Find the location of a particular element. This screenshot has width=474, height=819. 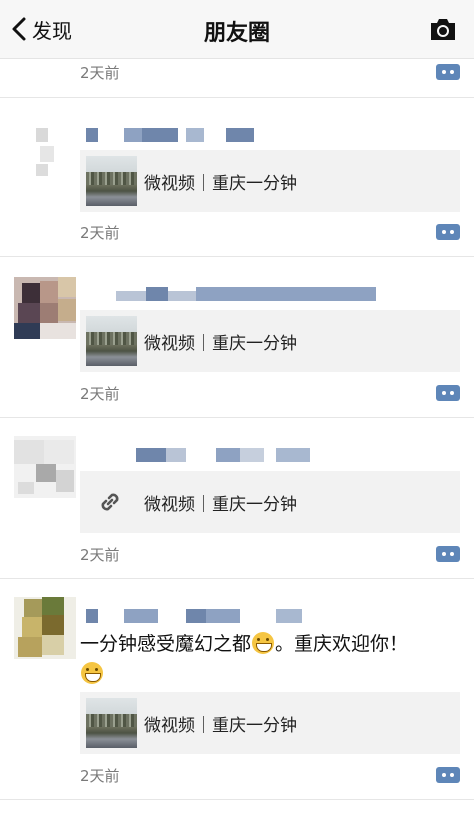

camera-icon is located at coordinates (443, 29).